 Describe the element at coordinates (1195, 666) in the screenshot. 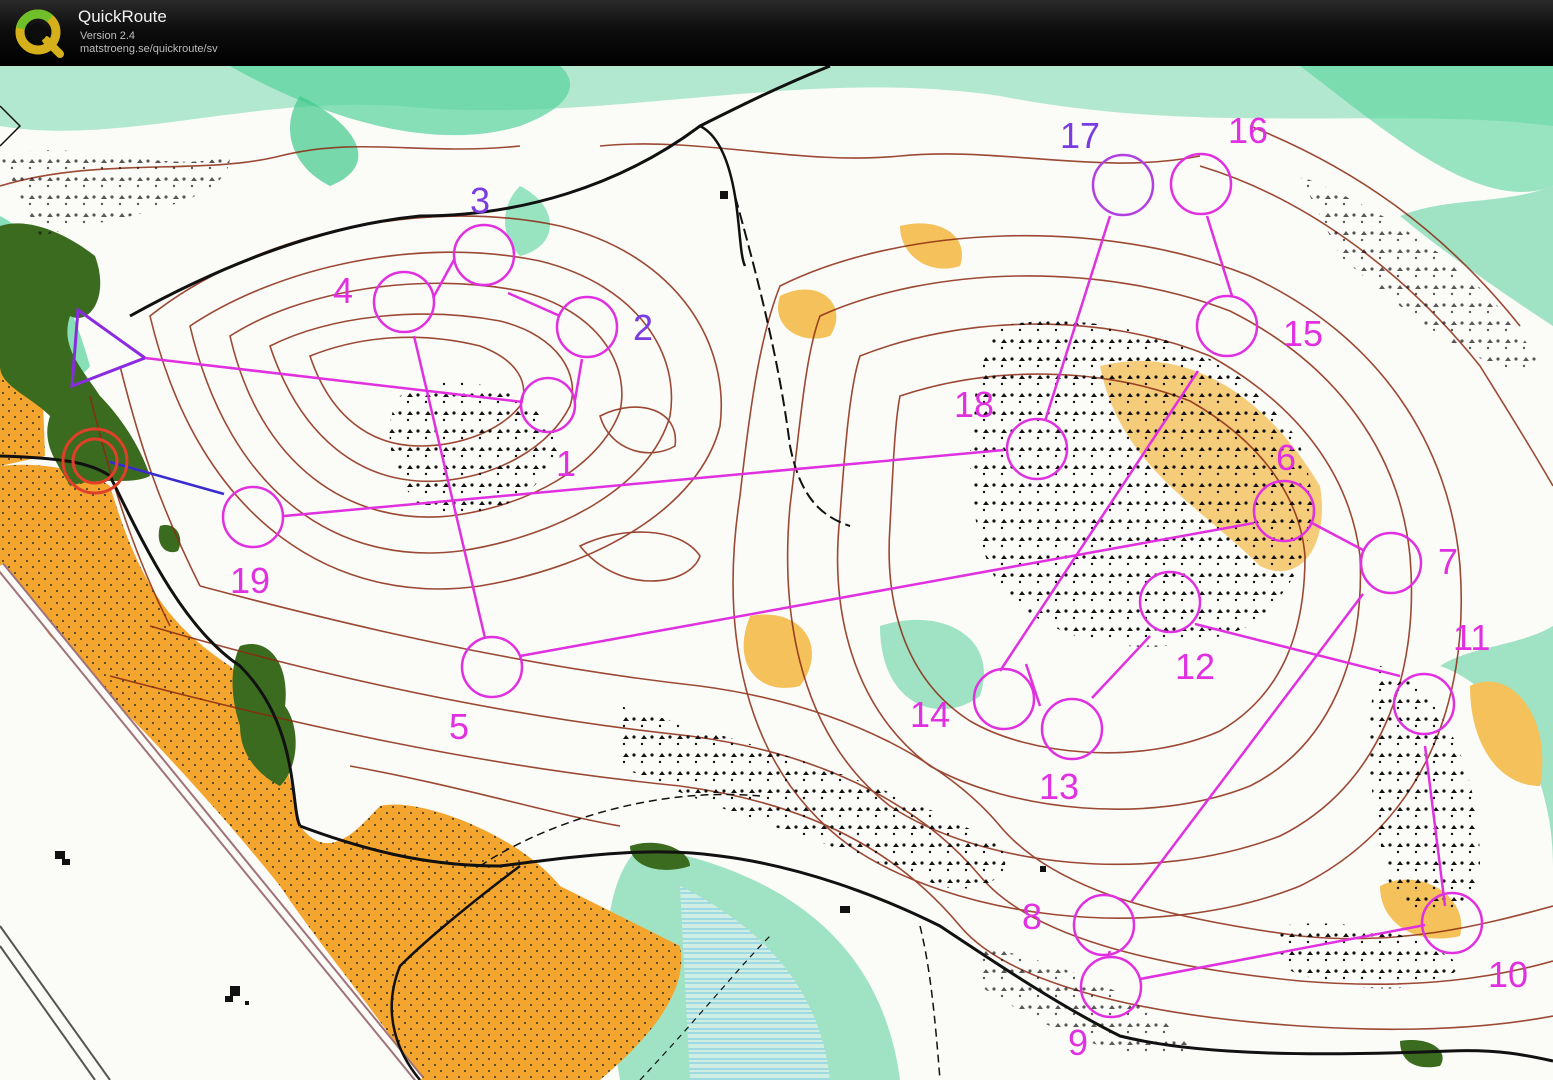

I see `control-label-12: 12` at that location.